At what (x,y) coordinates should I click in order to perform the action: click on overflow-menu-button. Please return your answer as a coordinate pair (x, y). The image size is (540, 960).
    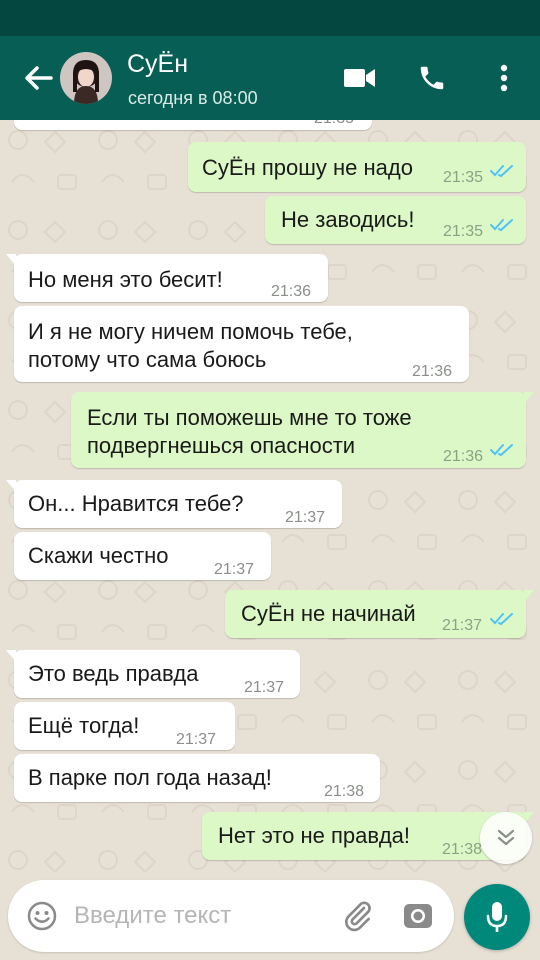
    Looking at the image, I should click on (504, 78).